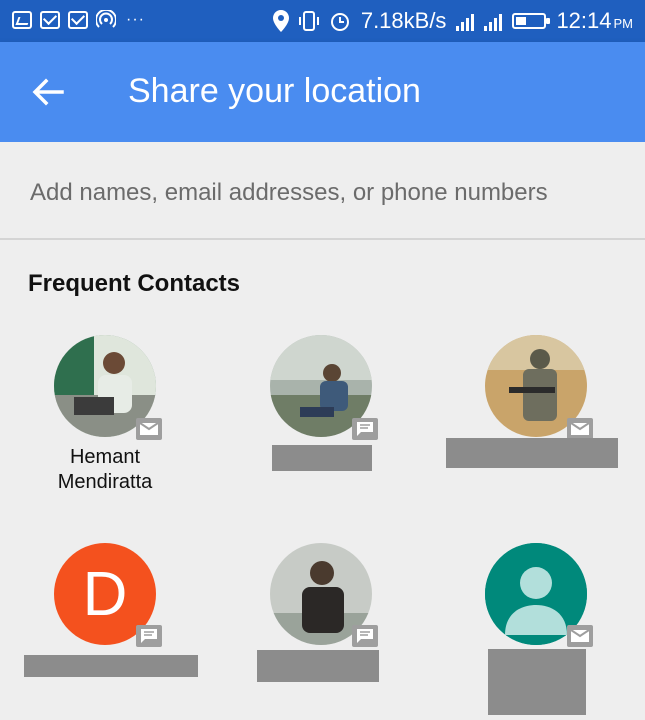 The height and width of the screenshot is (720, 645). Describe the element at coordinates (22, 20) in the screenshot. I see `gallery-icon` at that location.